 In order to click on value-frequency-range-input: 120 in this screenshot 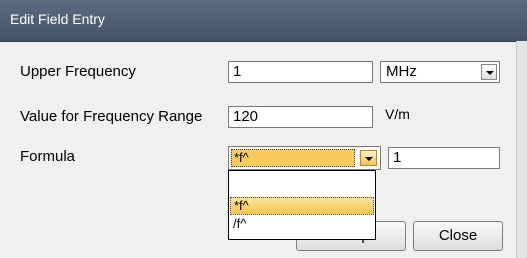, I will do `click(300, 117)`.